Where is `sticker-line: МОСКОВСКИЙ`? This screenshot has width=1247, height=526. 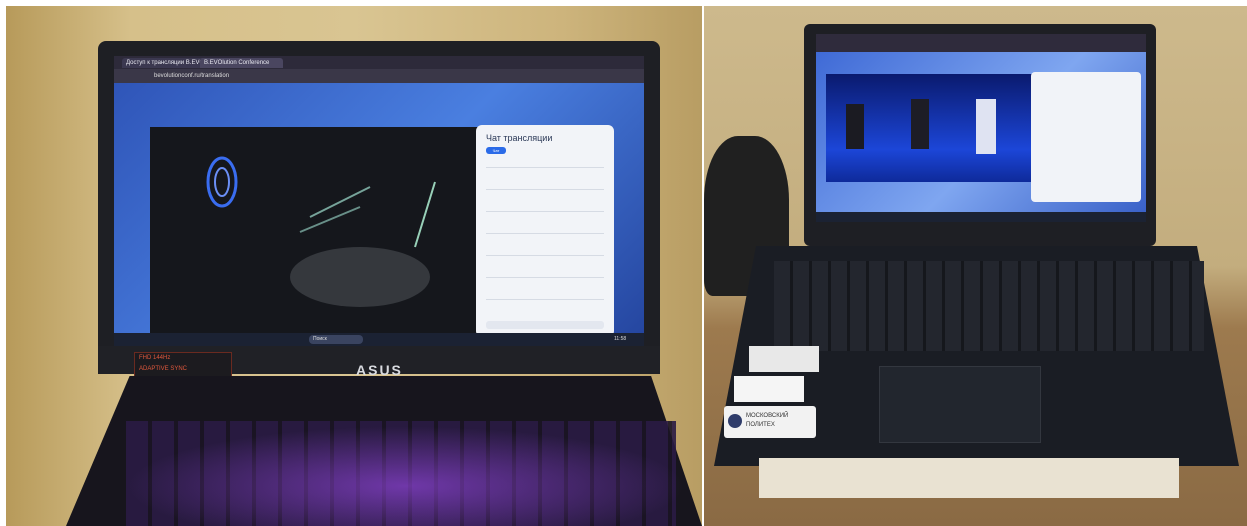
sticker-line: МОСКОВСКИЙ is located at coordinates (767, 416).